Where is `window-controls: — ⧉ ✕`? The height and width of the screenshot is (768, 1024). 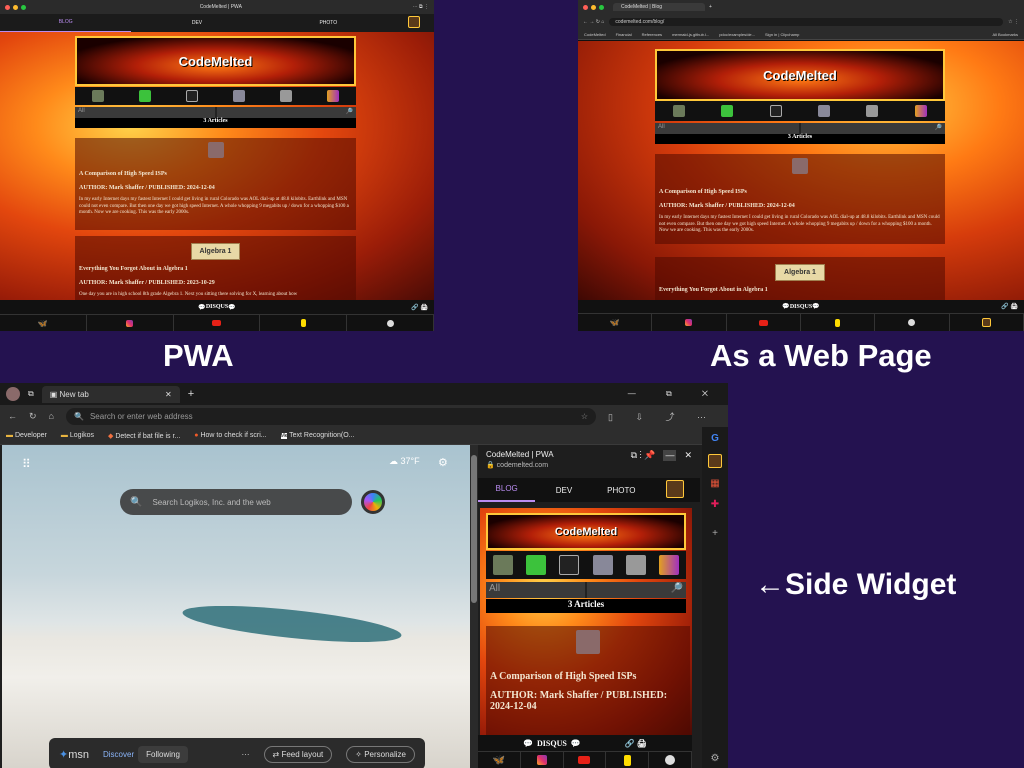 window-controls: — ⧉ ✕ is located at coordinates (675, 394).